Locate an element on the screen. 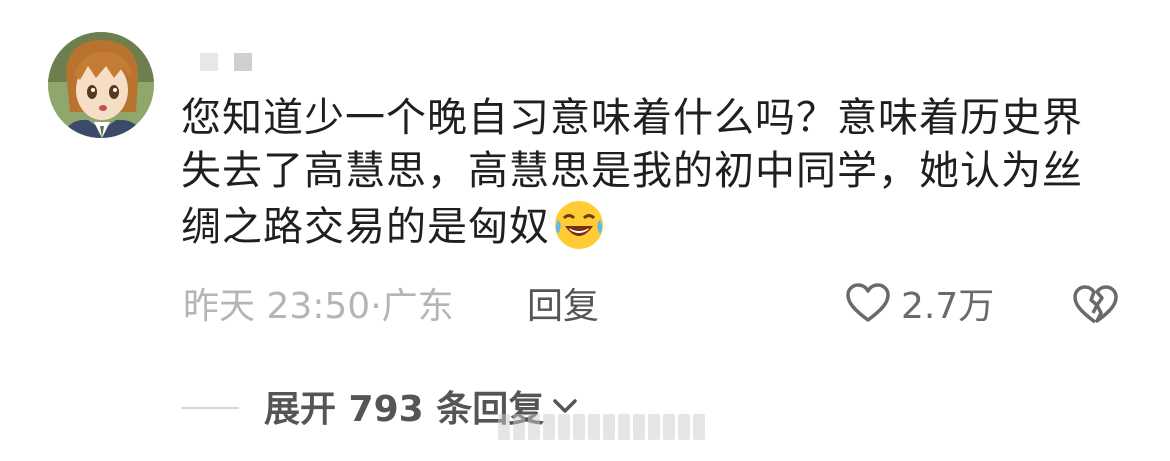 The height and width of the screenshot is (461, 1170). like-button: 2.7万 is located at coordinates (919, 303).